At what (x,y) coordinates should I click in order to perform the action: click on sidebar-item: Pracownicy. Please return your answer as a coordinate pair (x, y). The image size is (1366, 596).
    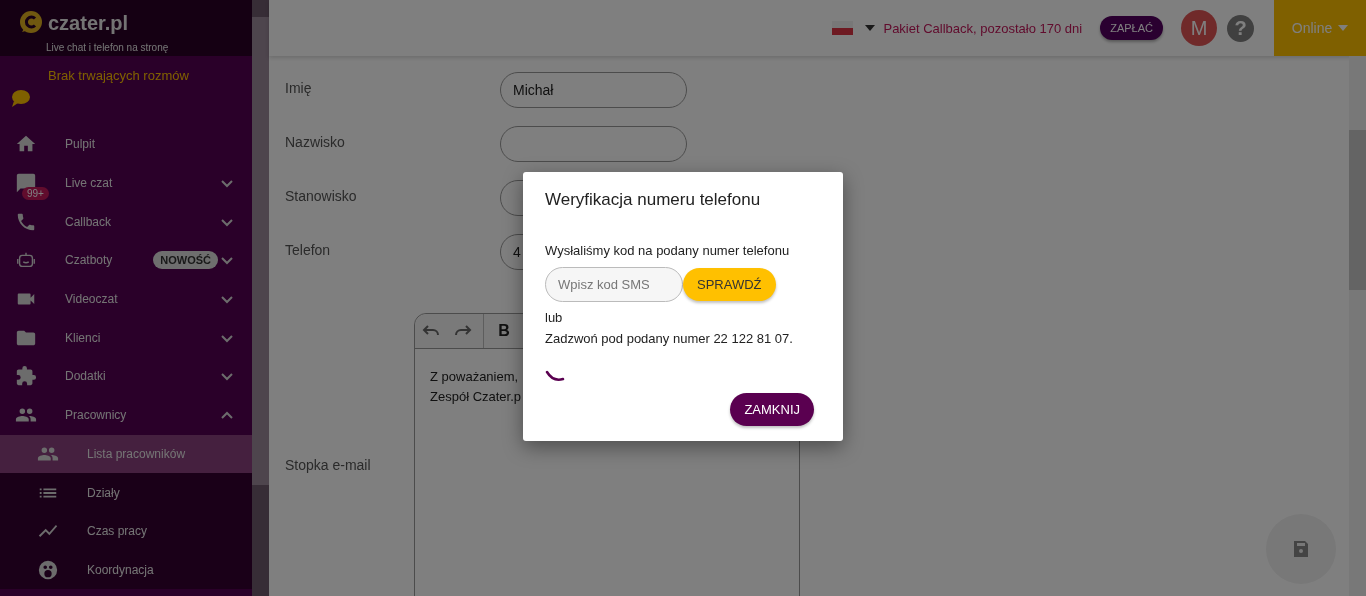
    Looking at the image, I should click on (126, 415).